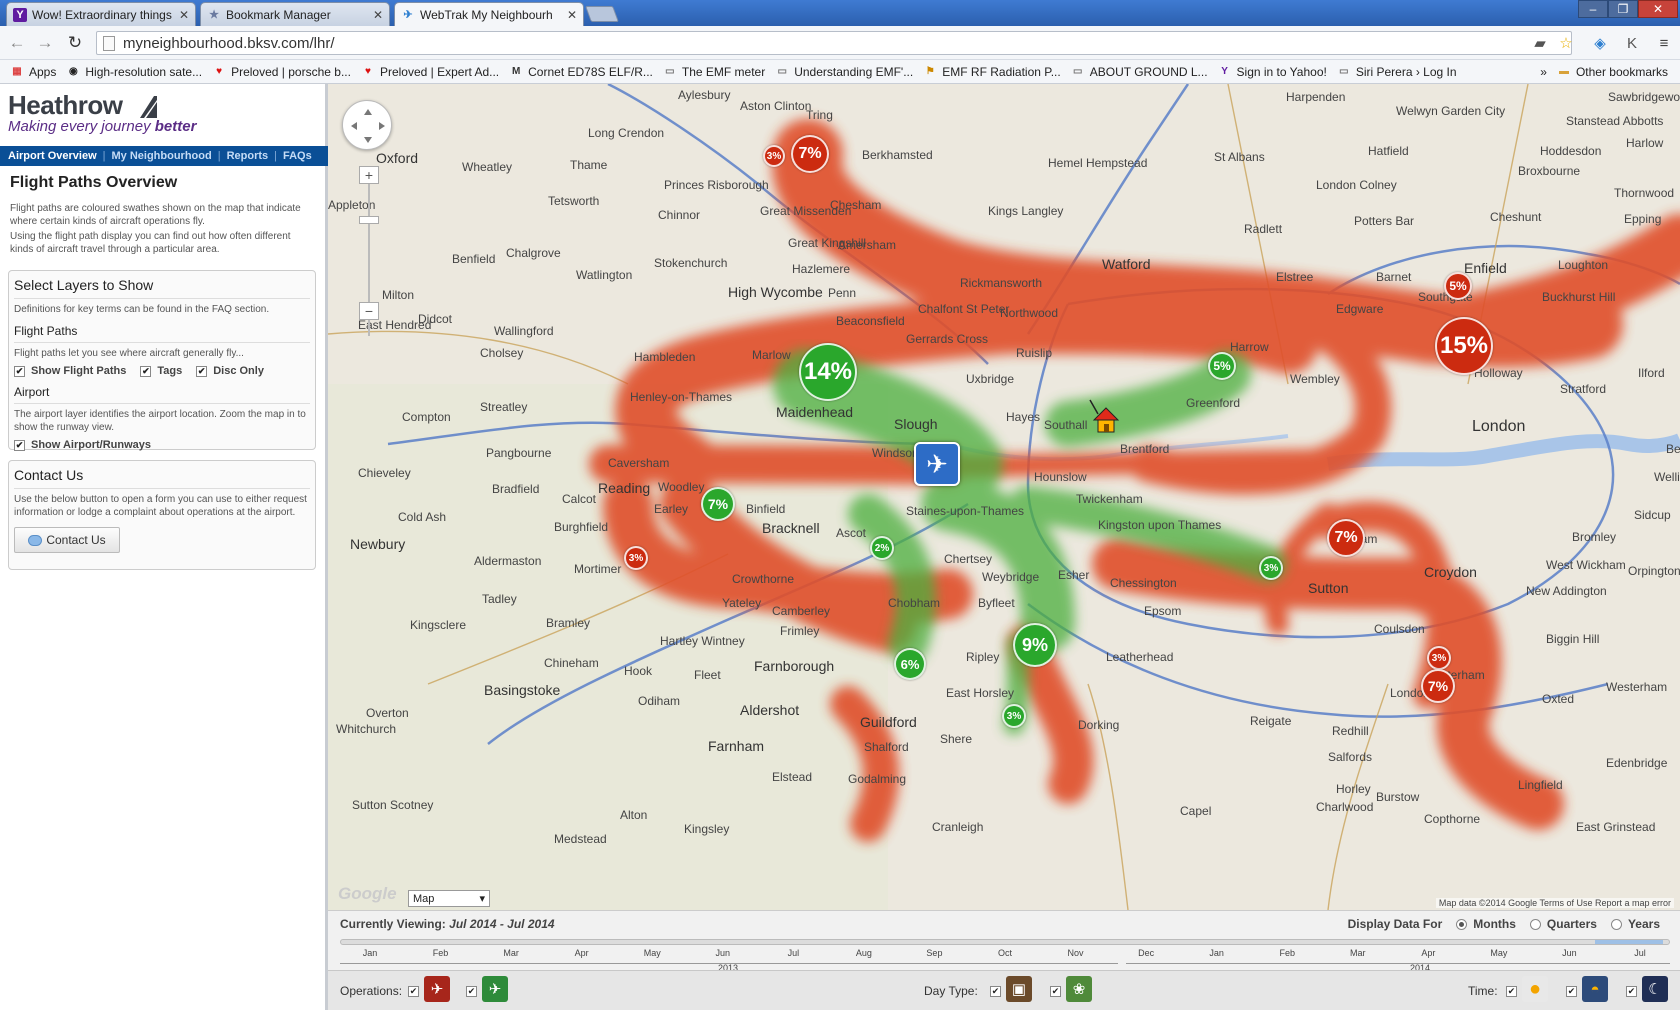 This screenshot has height=1010, width=1680. I want to click on evening-checkbox: ✔, so click(1571, 991).